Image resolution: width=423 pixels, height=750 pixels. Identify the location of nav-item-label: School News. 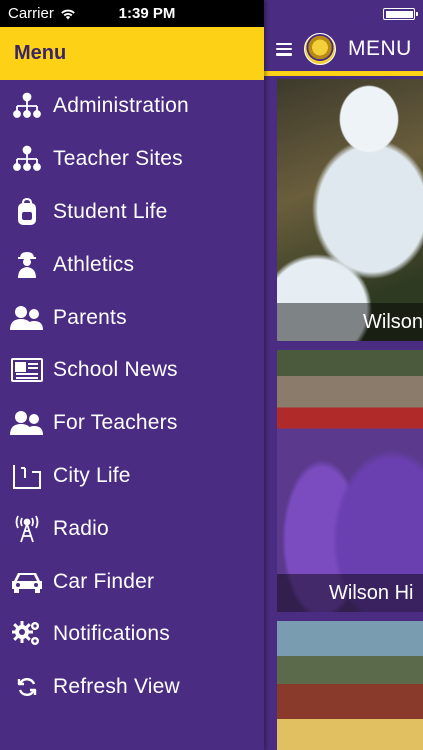
(115, 370).